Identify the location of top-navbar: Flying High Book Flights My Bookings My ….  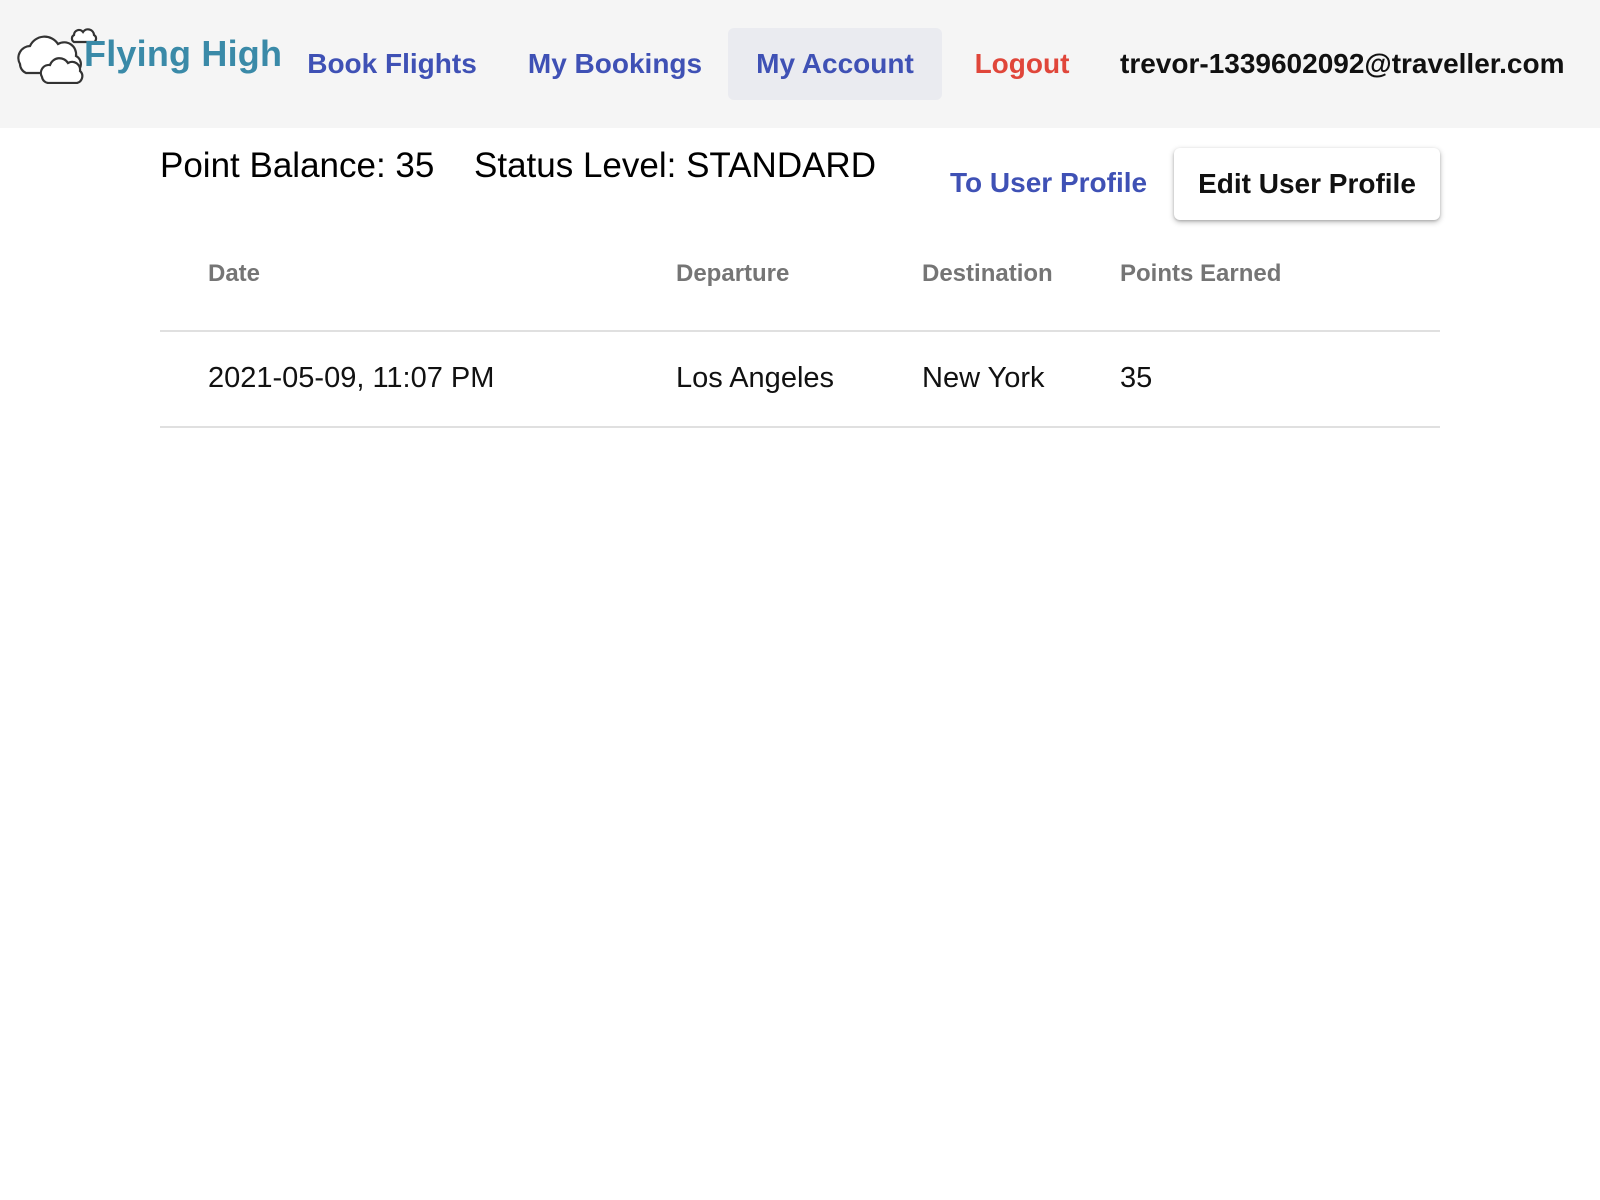
(800, 64).